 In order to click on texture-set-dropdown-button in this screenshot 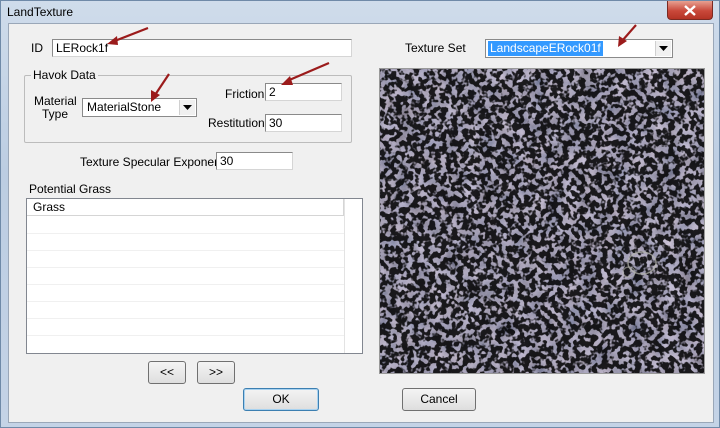, I will do `click(663, 48)`.